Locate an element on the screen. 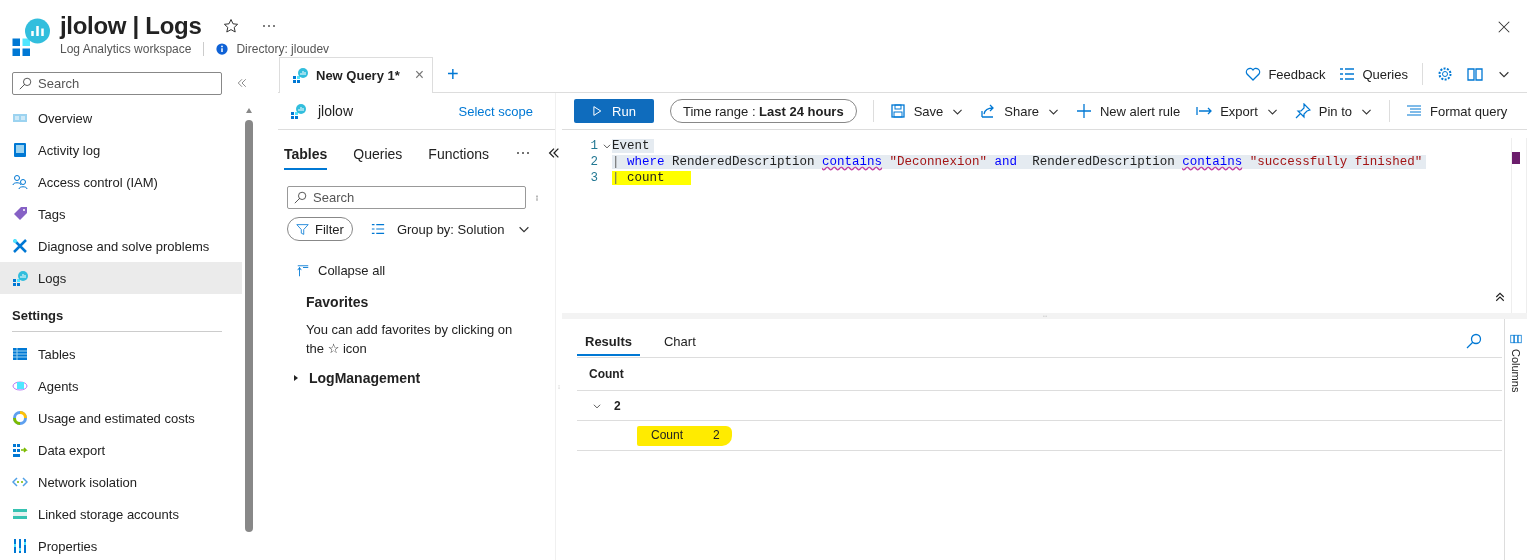 The image size is (1527, 560). favorites-text: You can add favorites by clicking on the ☆ icon is located at coordinates (409, 339).